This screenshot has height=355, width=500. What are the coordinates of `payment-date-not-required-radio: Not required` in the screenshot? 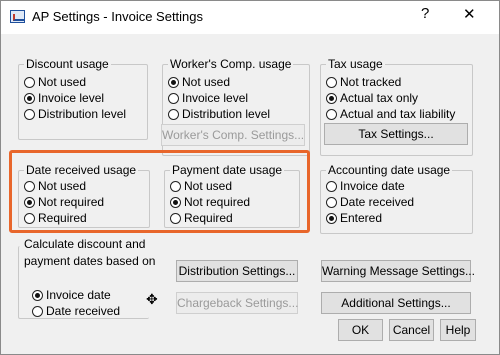 It's located at (210, 202).